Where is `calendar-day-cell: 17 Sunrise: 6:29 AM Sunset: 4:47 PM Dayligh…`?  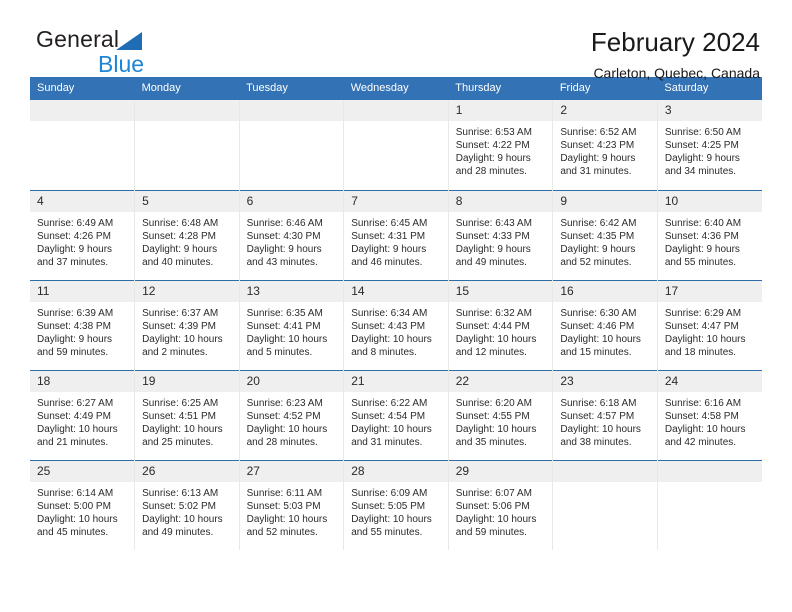 calendar-day-cell: 17 Sunrise: 6:29 AM Sunset: 4:47 PM Dayligh… is located at coordinates (709, 324).